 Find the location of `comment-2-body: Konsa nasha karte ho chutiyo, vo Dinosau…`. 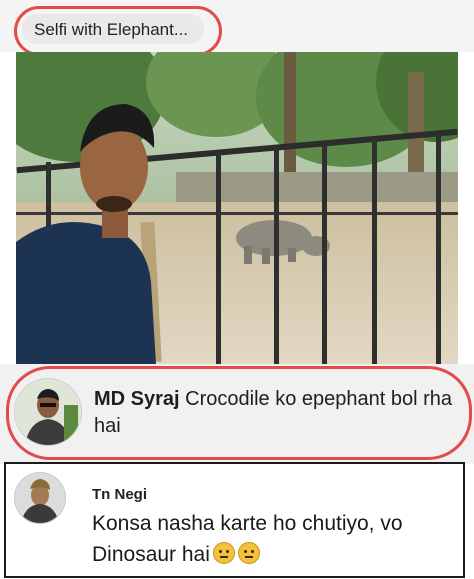

comment-2-body: Konsa nasha karte ho chutiyo, vo Dinosau… is located at coordinates (272, 539).